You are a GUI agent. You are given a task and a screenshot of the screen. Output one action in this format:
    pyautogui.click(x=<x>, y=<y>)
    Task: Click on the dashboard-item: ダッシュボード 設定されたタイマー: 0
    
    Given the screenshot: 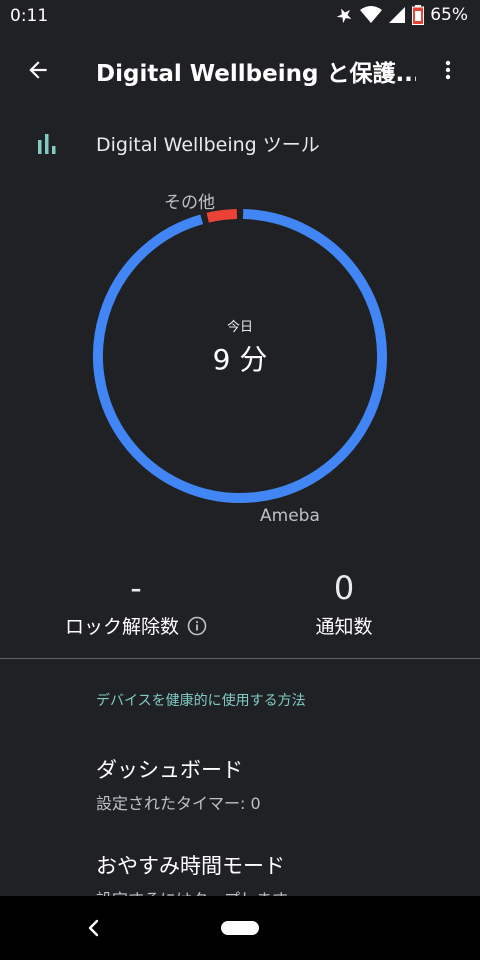 What is the action you would take?
    pyautogui.click(x=276, y=784)
    